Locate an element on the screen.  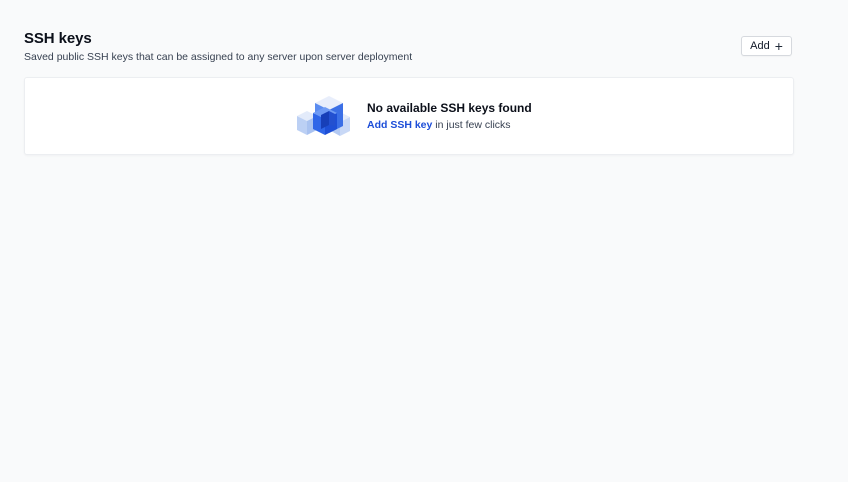
add-button-label: Add is located at coordinates (760, 46).